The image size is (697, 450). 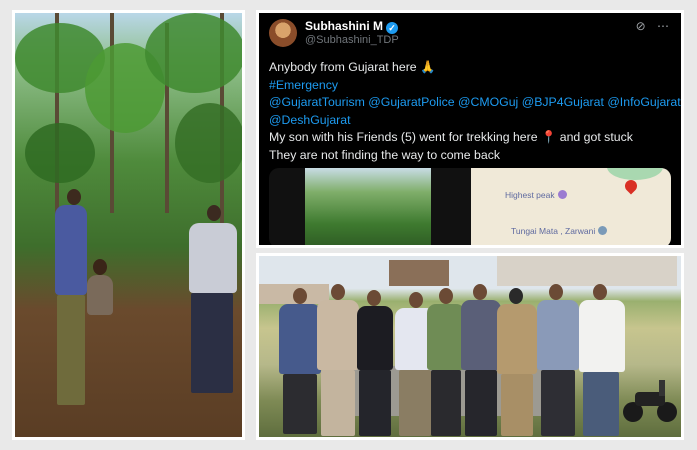 I want to click on police-officer, so click(x=517, y=339).